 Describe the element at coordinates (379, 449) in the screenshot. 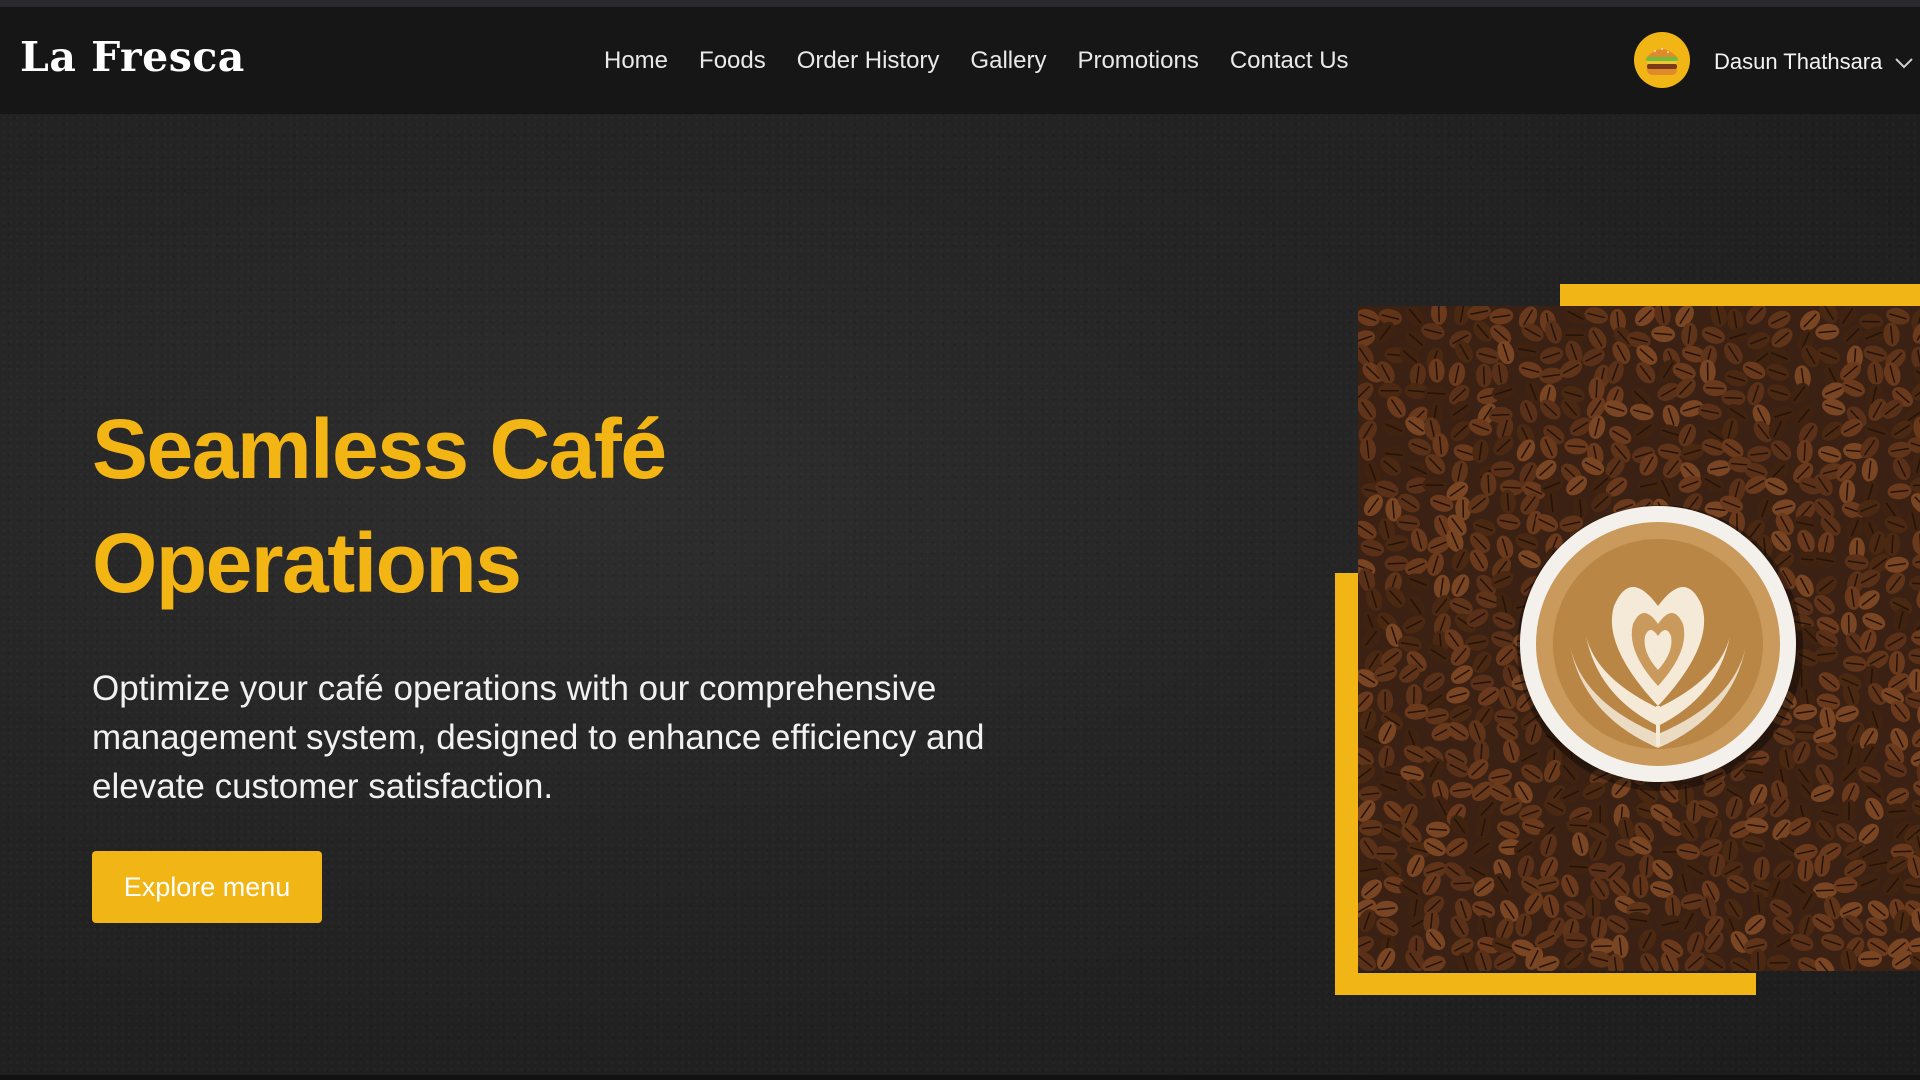

I see `hero-headline-line1: Seamless Café` at that location.